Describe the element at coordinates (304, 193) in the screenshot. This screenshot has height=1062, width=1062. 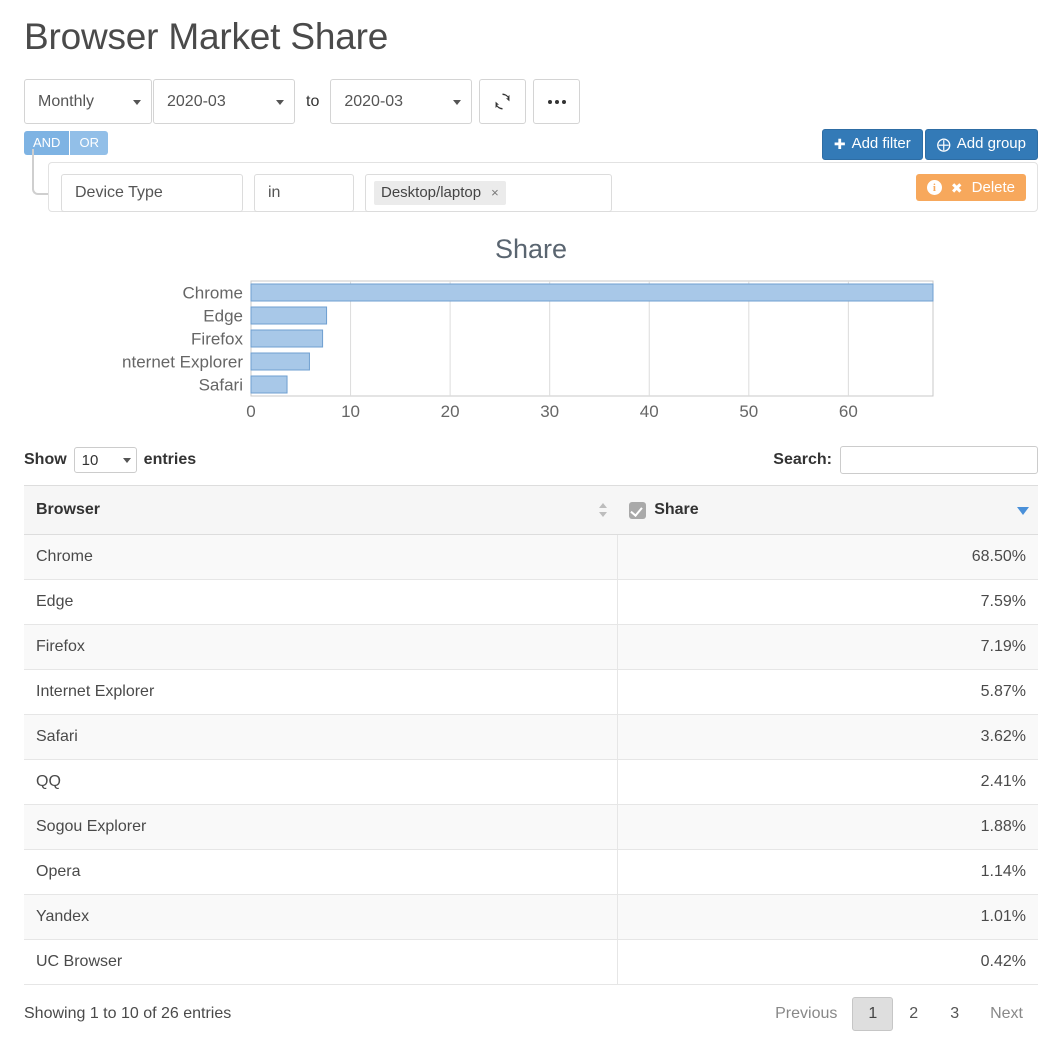
I see `rule-operator-select: in` at that location.